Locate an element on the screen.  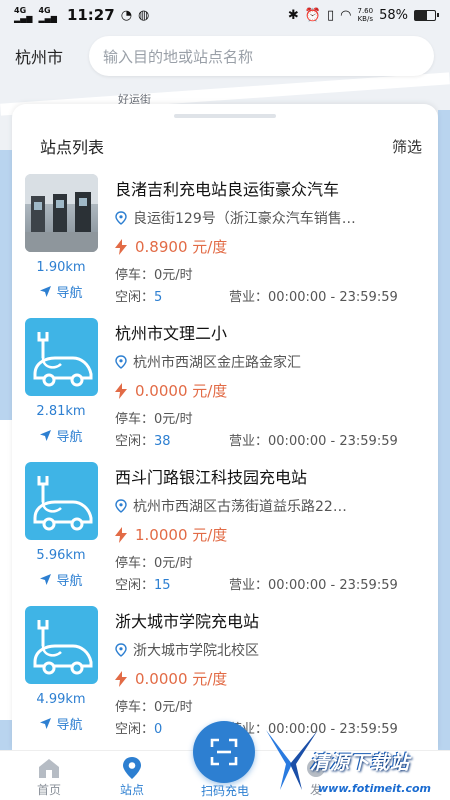
tab-home: 首页 is located at coordinates (49, 777).